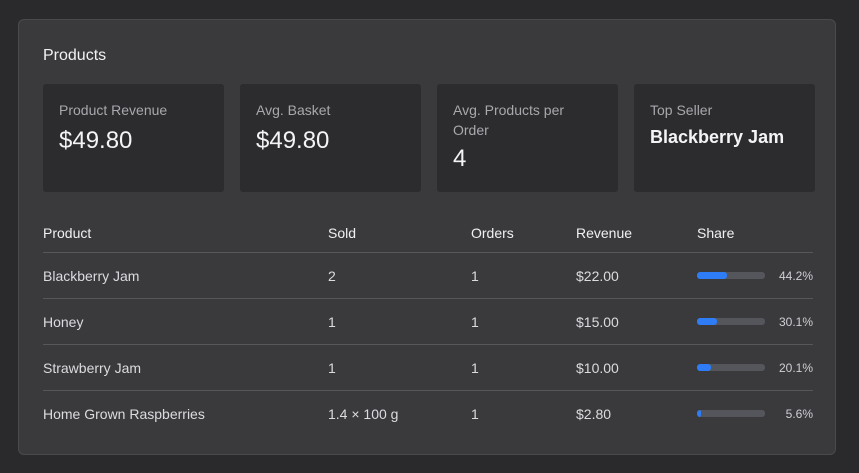  I want to click on product-revenue-card: Product Revenue $49.80, so click(133, 138).